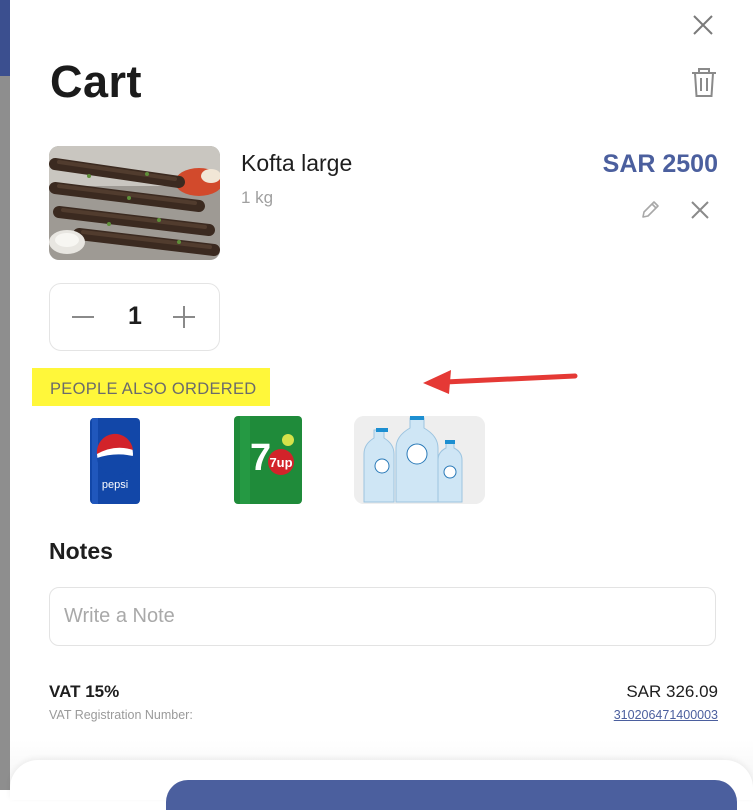 The height and width of the screenshot is (810, 753). I want to click on minus-icon, so click(83, 317).